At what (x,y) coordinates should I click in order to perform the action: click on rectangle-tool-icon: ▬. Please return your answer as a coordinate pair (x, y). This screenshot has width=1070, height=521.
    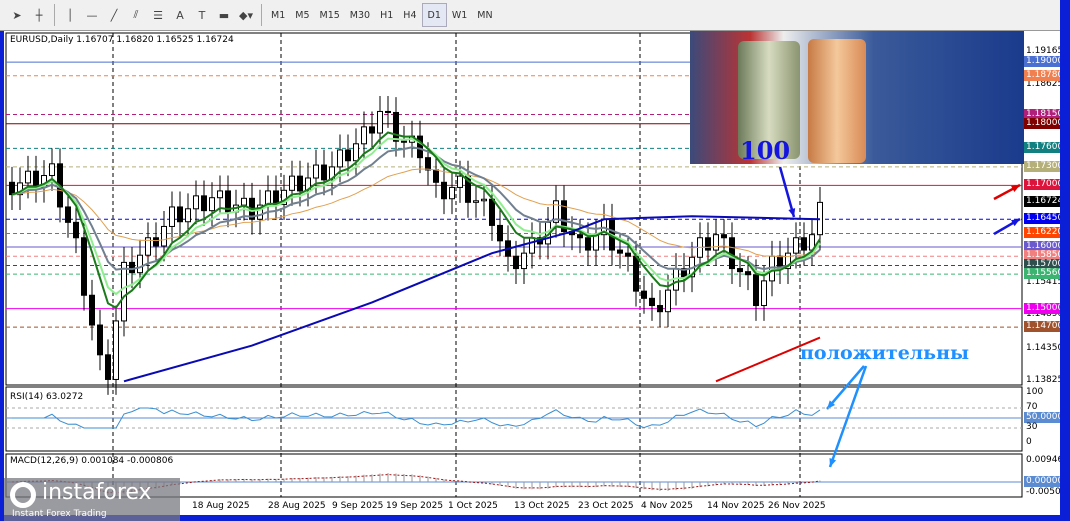
    Looking at the image, I should click on (224, 15).